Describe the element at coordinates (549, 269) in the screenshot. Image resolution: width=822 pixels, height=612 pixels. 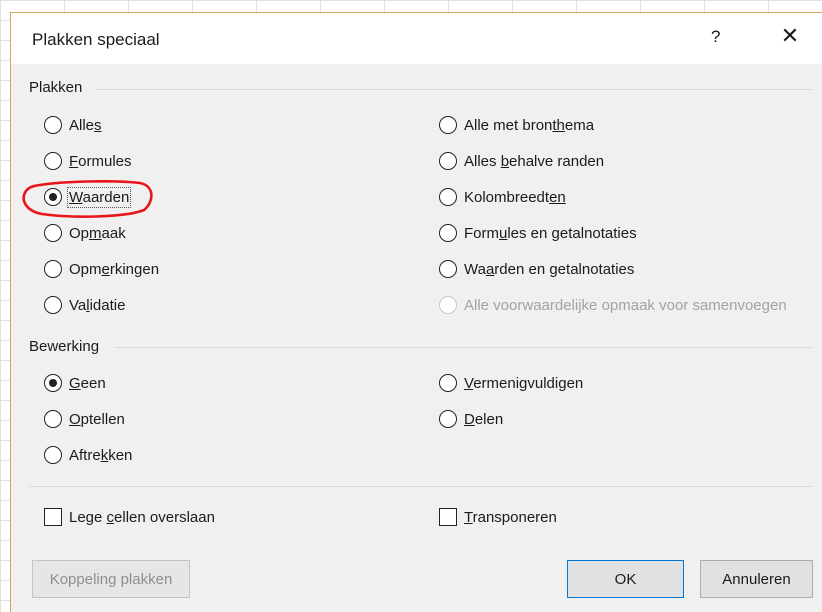
I see `paste-right-label: Waarden en getalnotaties` at that location.